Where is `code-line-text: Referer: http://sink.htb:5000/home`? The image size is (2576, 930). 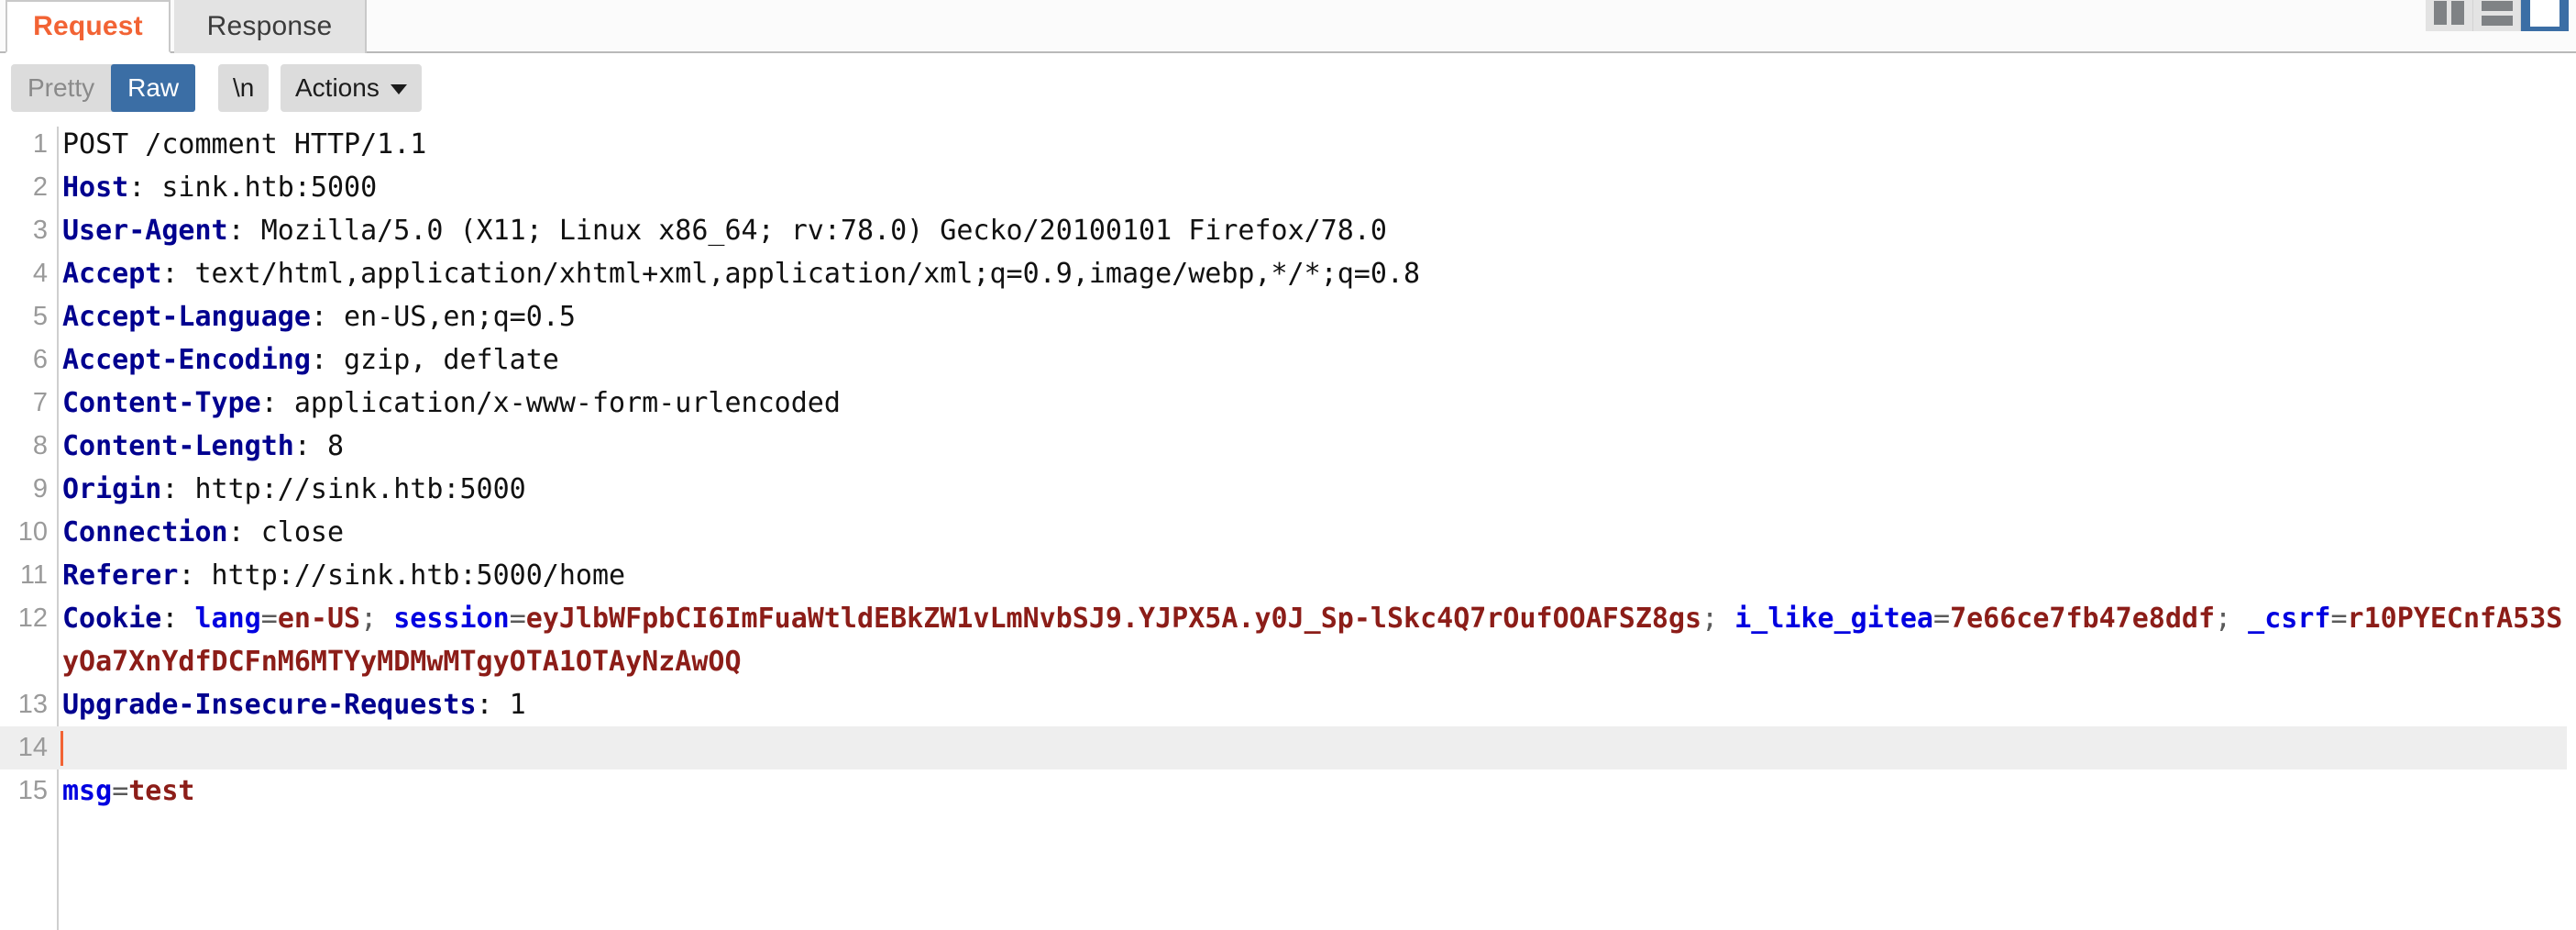
code-line-text: Referer: http://sink.htb:5000/home is located at coordinates (1314, 575).